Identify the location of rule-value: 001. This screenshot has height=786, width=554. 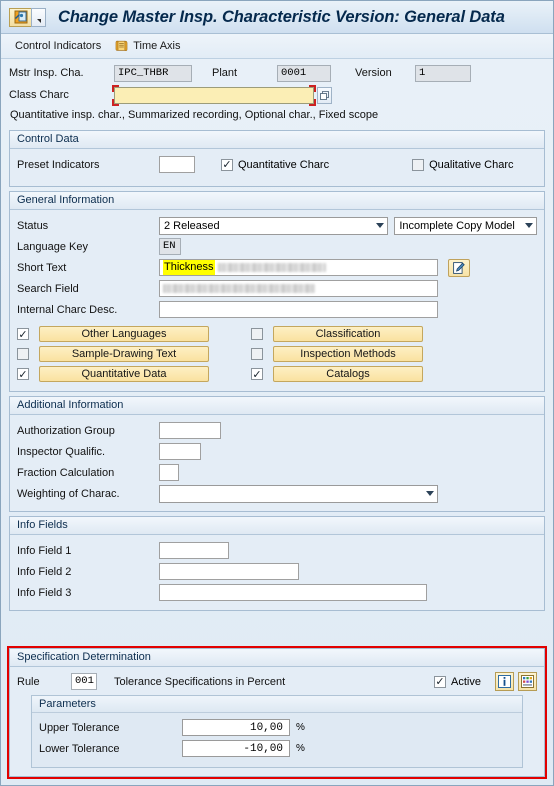
(84, 681).